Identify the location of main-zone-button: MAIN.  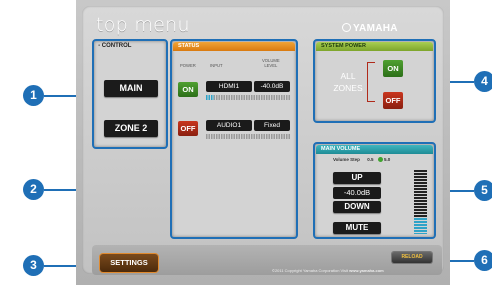
(131, 88).